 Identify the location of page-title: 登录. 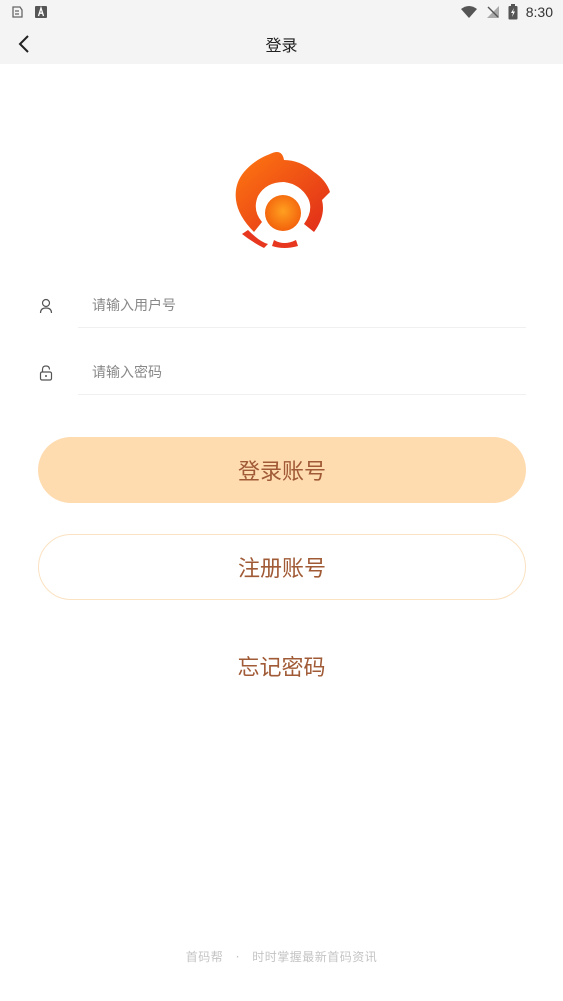
(281, 45).